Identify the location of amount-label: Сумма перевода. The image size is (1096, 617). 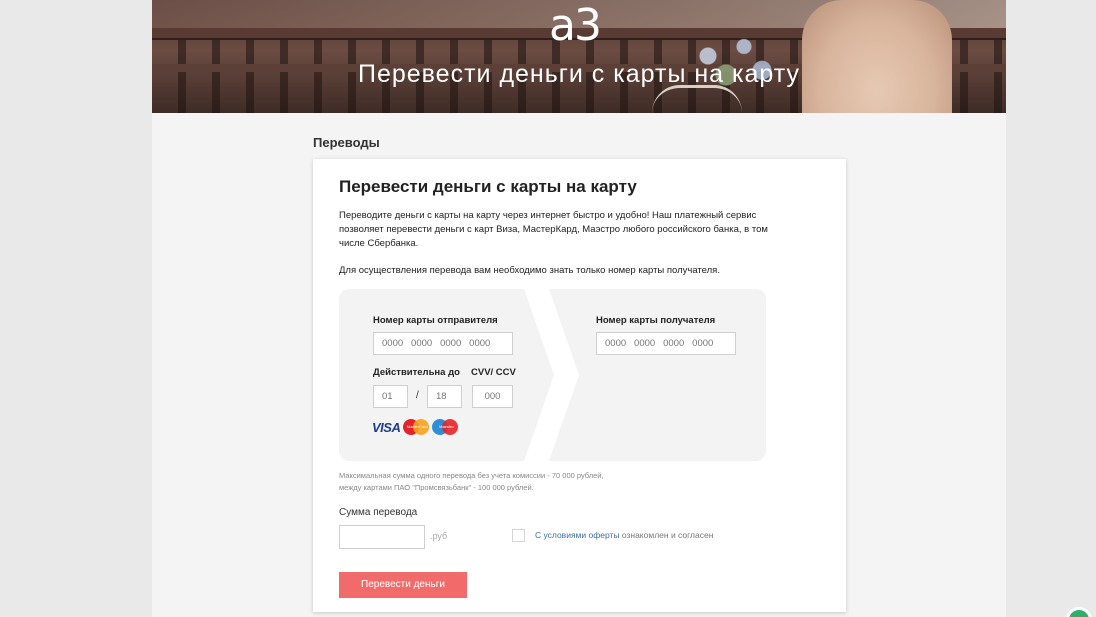
(378, 512).